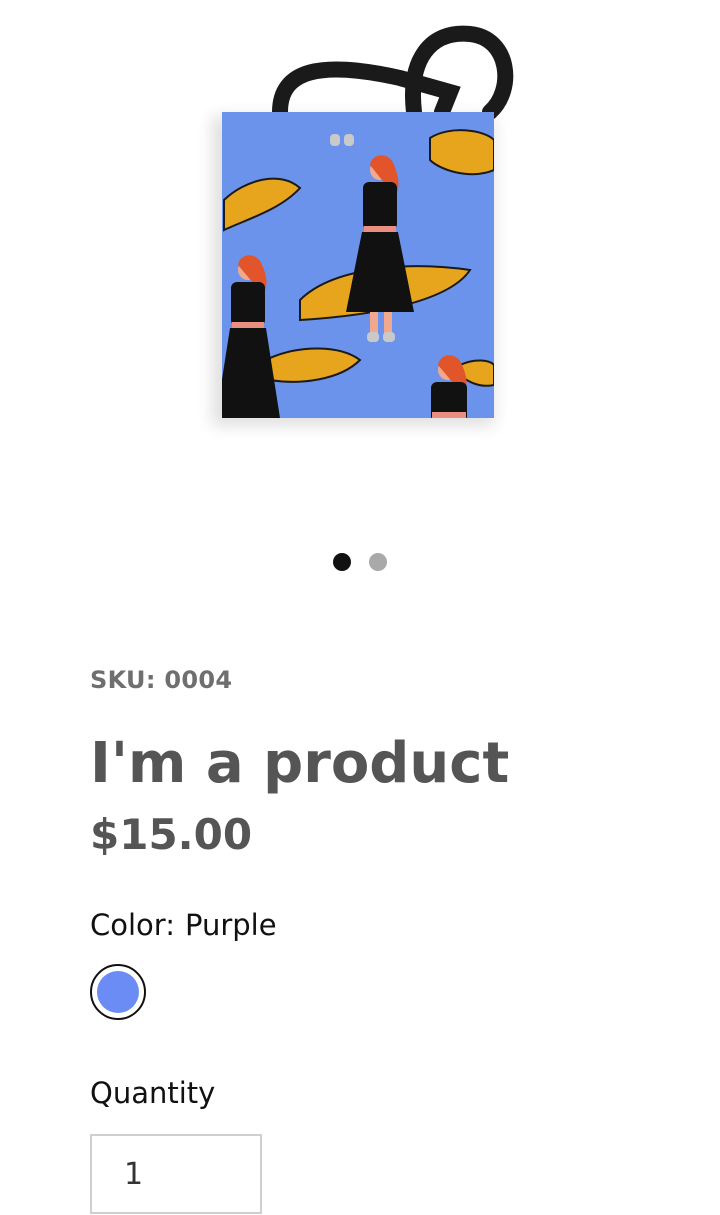 The width and height of the screenshot is (720, 1215). I want to click on product-price: $15.00, so click(171, 834).